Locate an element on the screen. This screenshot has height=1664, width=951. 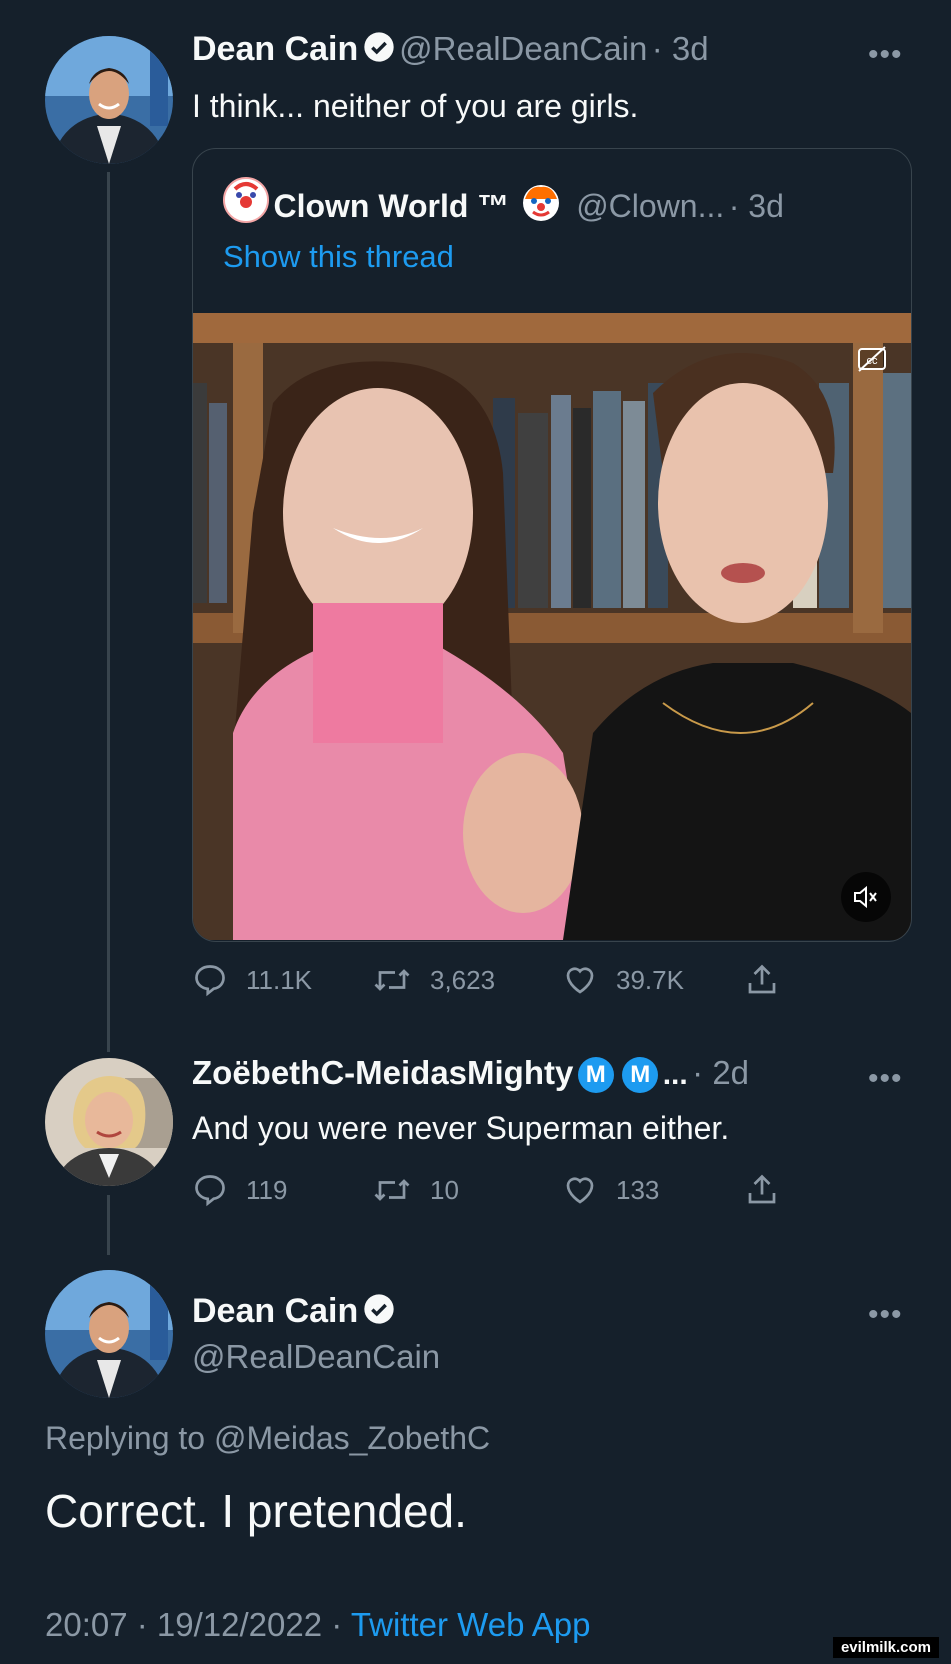
tweet-header: ZoëbethC-MeidasMighty M M ... · 2d is located at coordinates (470, 1073).